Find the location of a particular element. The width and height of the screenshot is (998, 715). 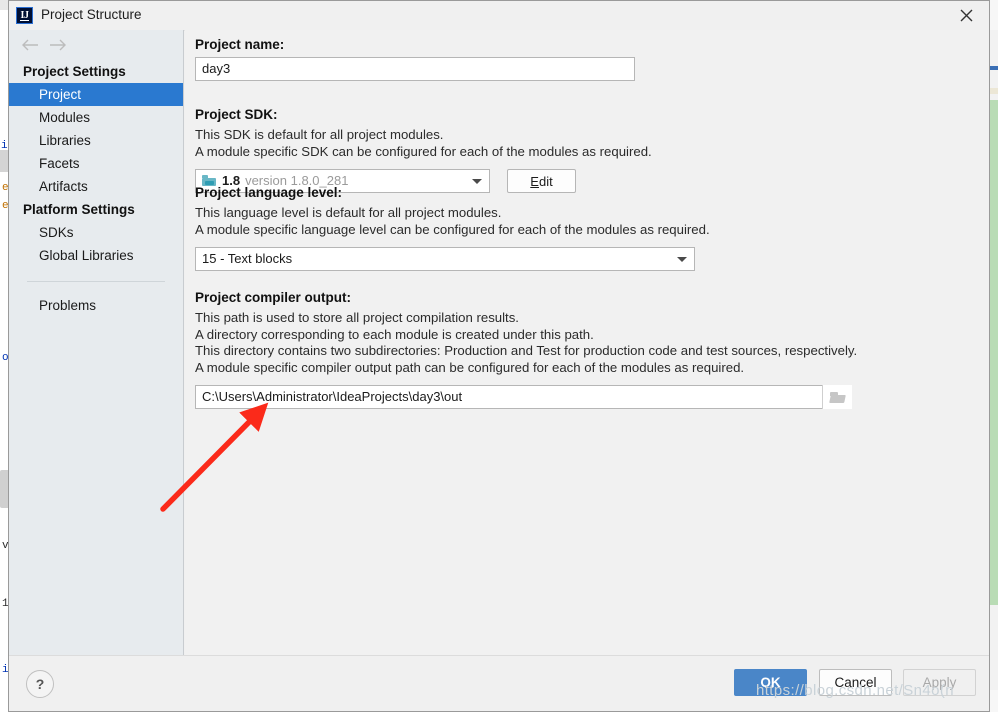

back-arrow-icon is located at coordinates (30, 45).